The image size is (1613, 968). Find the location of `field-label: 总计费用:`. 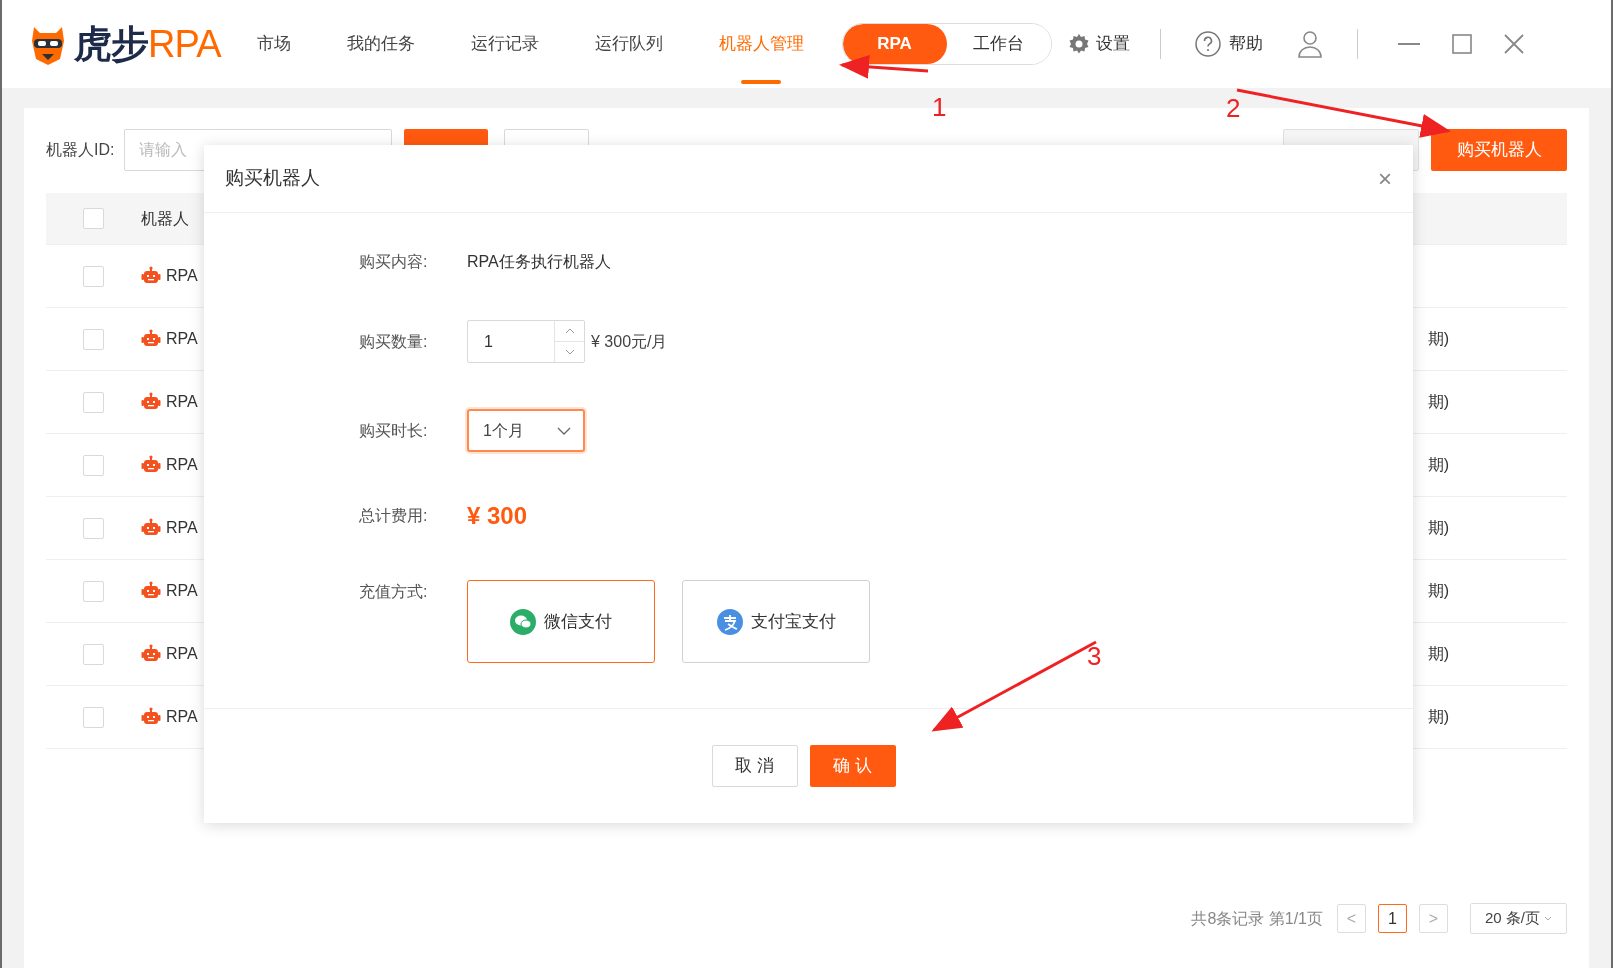

field-label: 总计费用: is located at coordinates (394, 516).